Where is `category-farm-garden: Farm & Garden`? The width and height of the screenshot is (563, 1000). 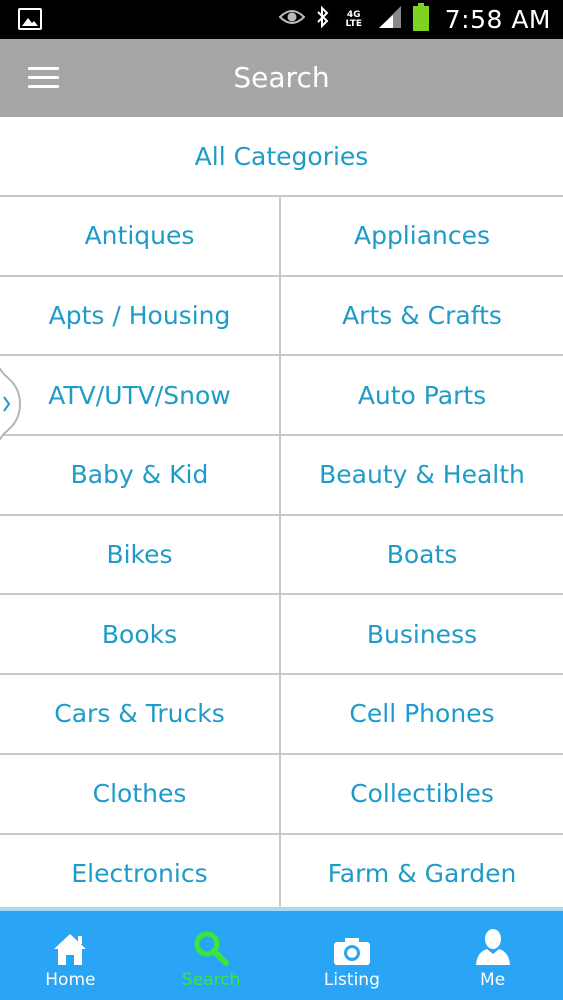 category-farm-garden: Farm & Garden is located at coordinates (422, 871).